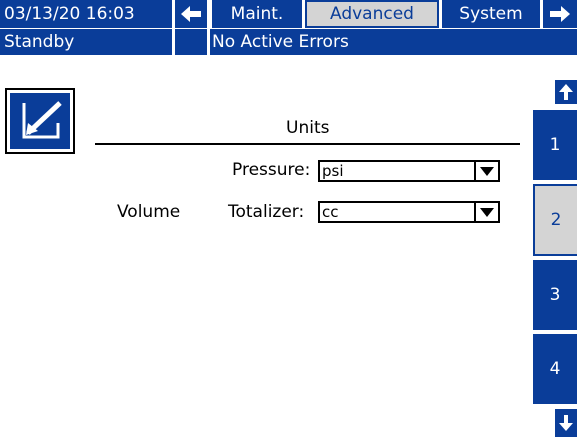 Image resolution: width=577 pixels, height=437 pixels. I want to click on tab-advanced: Advanced, so click(372, 14).